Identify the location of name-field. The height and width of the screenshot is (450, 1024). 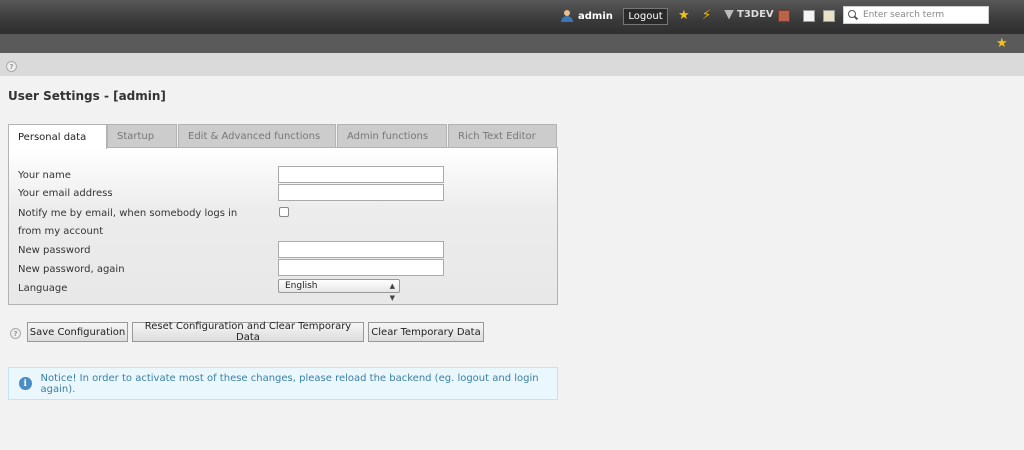
(361, 174).